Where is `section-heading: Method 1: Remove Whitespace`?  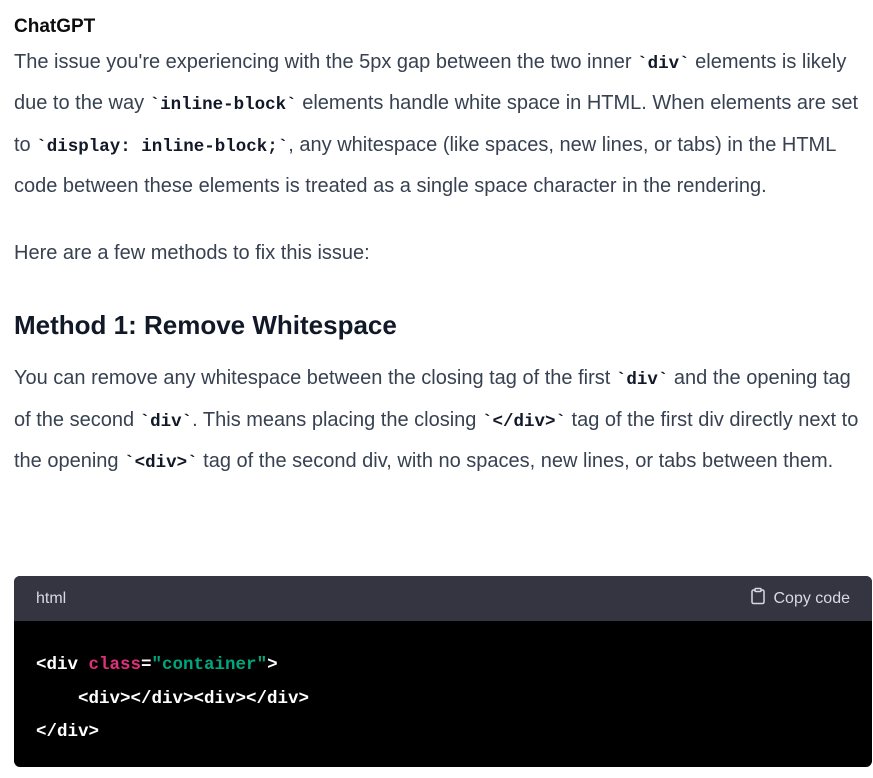
section-heading: Method 1: Remove Whitespace is located at coordinates (205, 325).